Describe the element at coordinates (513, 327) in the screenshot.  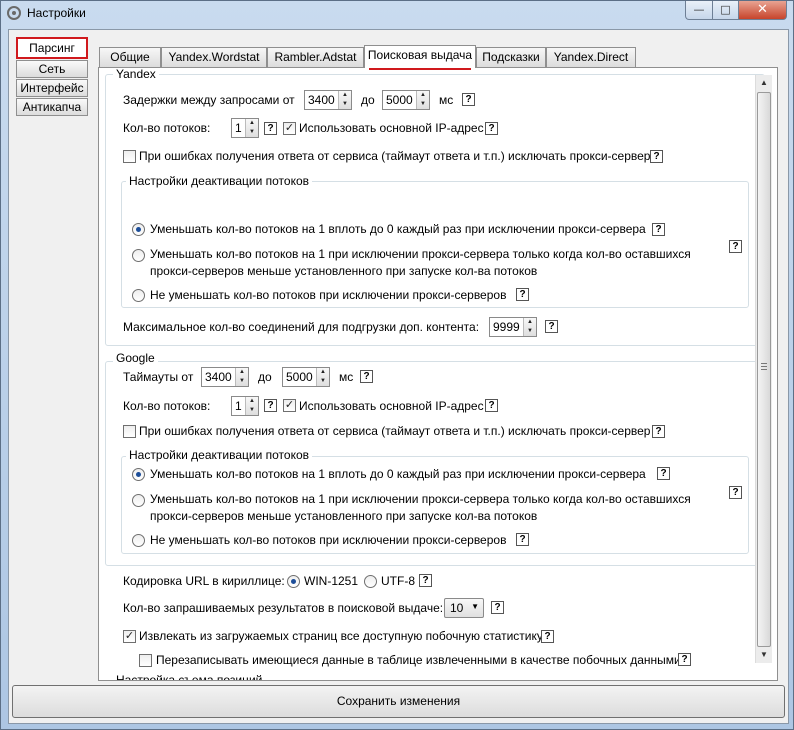
I see `yandex-max-conn-stepper: 9999 ▲ ▼` at that location.